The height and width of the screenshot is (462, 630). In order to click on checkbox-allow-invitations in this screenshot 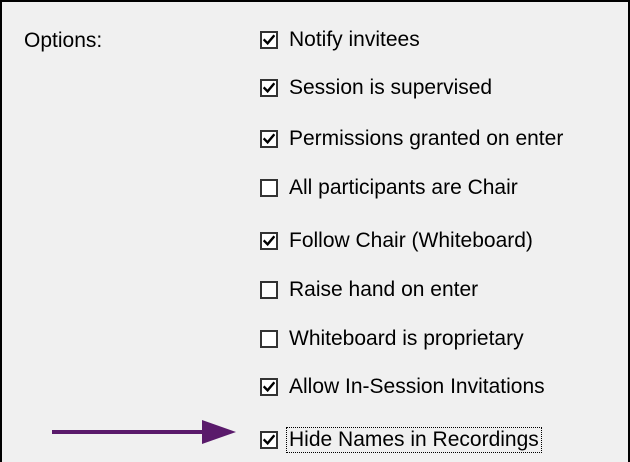, I will do `click(269, 387)`.